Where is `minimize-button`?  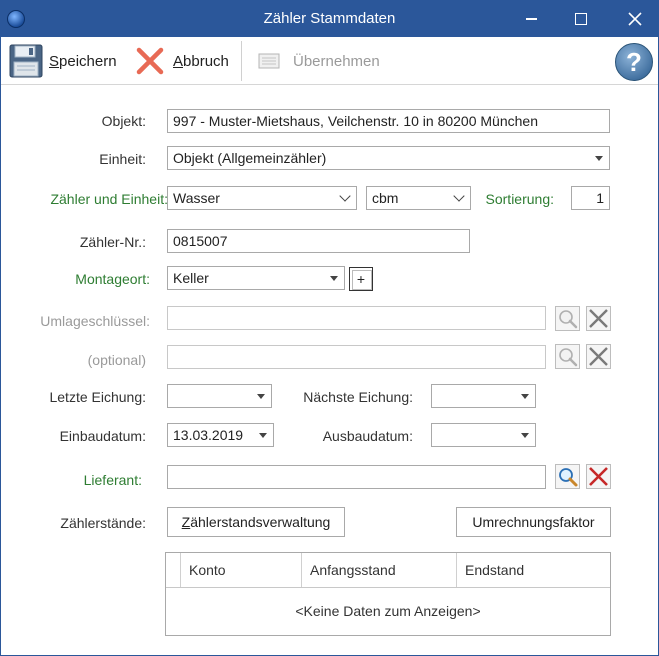
minimize-button is located at coordinates (532, 19).